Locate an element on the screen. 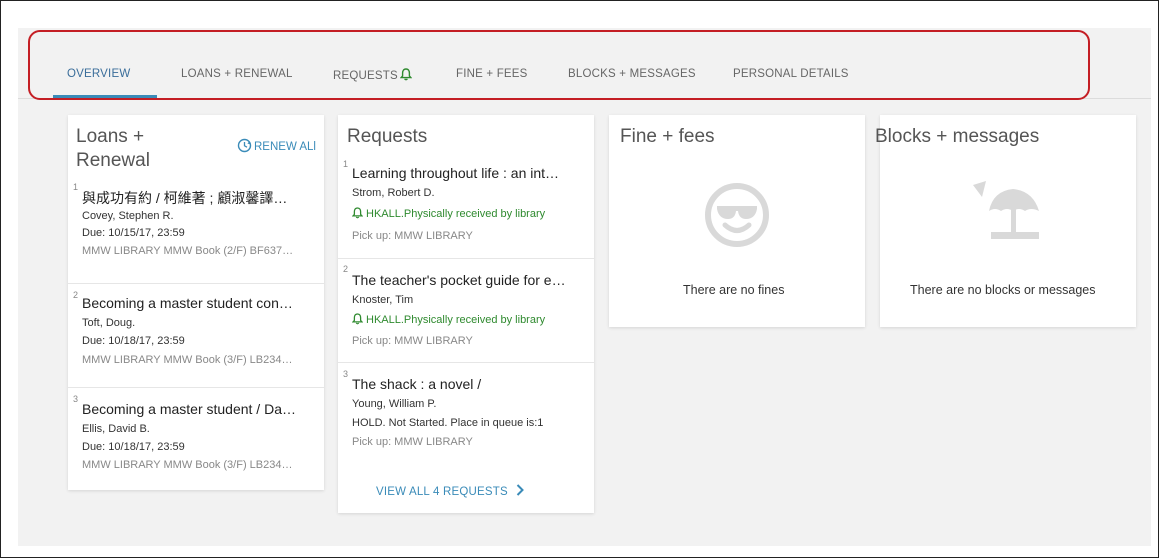  loan-item-number: 1 is located at coordinates (76, 187).